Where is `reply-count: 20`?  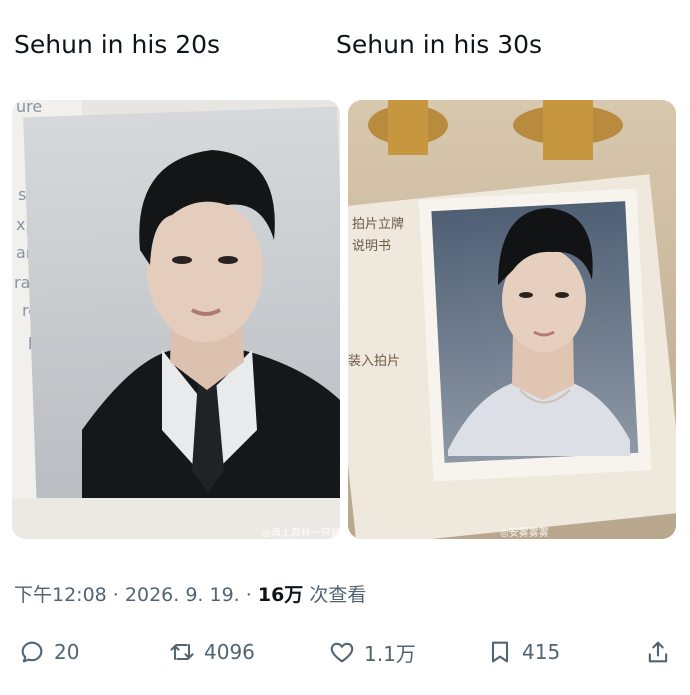
reply-count: 20 is located at coordinates (67, 652).